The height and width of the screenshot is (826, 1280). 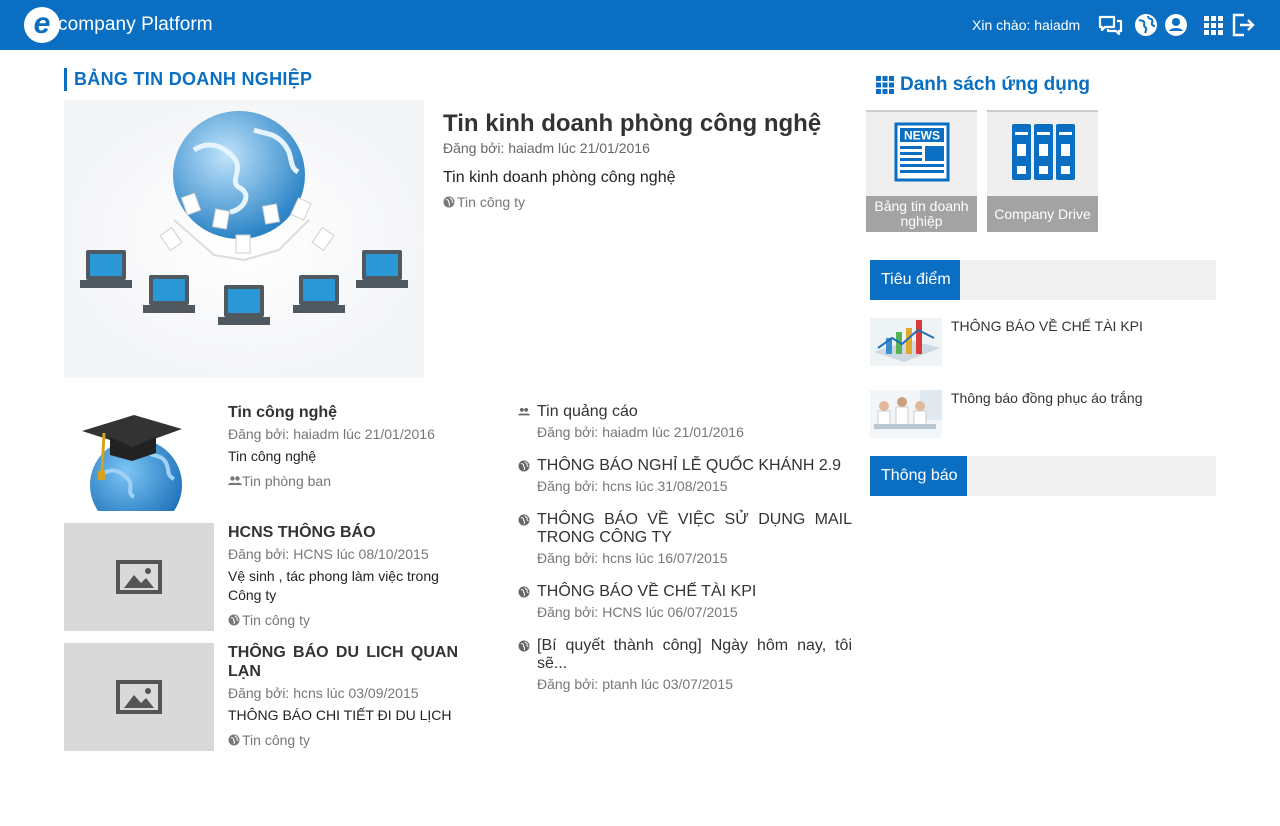 What do you see at coordinates (244, 239) in the screenshot?
I see `featured-image` at bounding box center [244, 239].